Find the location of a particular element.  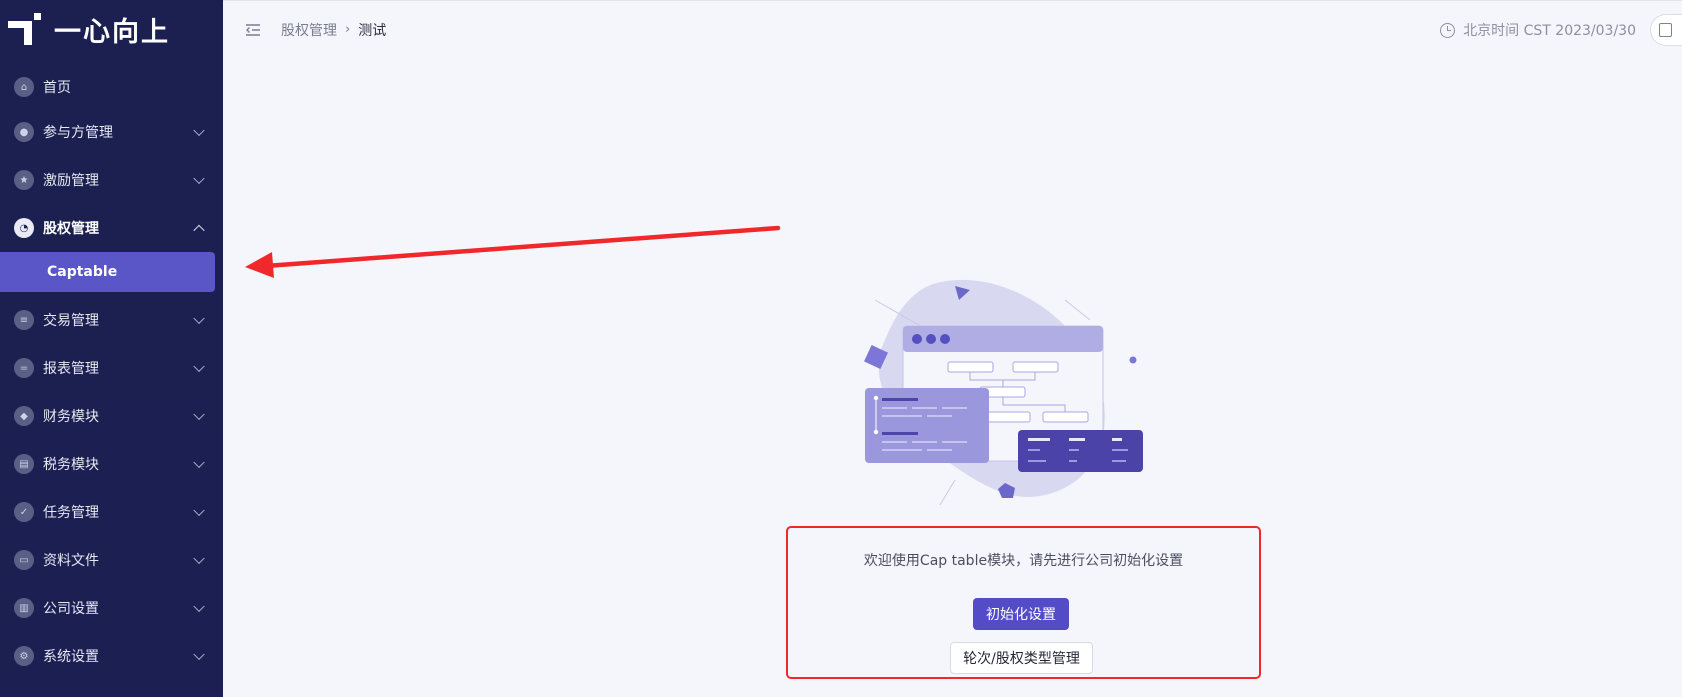

sidebar-item-report: = 报表管理 is located at coordinates (111, 368).